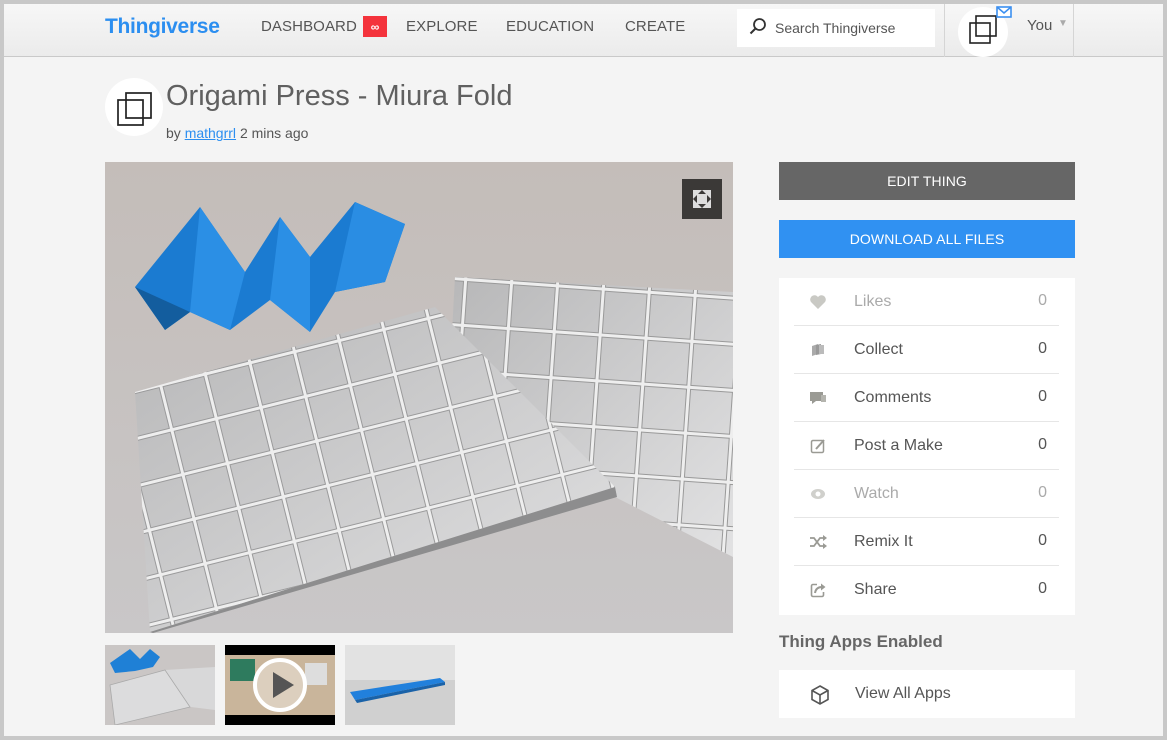 The image size is (1167, 740). What do you see at coordinates (820, 697) in the screenshot?
I see `cube-icon` at bounding box center [820, 697].